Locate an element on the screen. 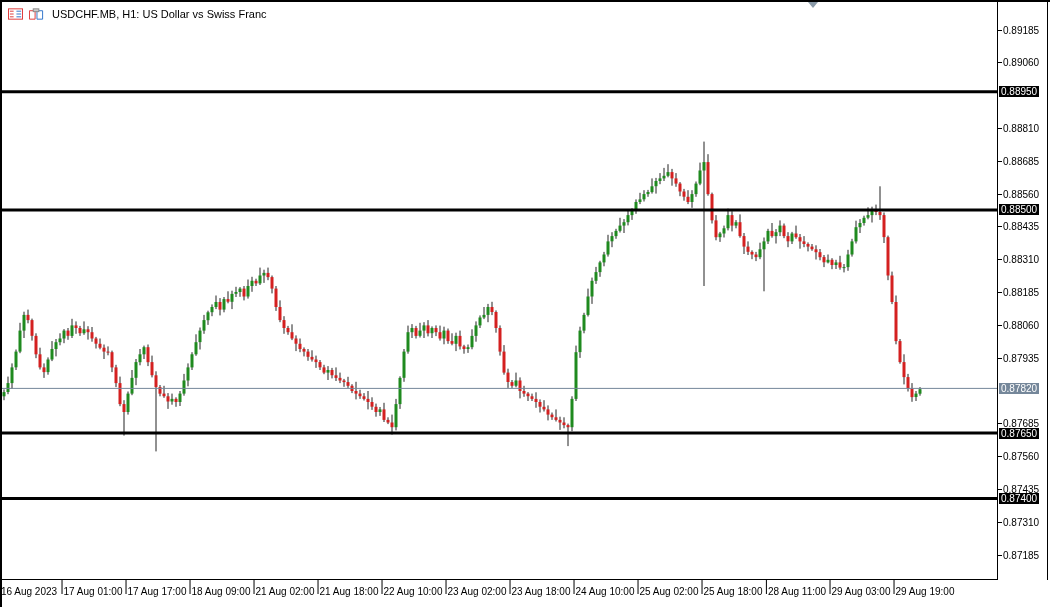  price-label: 0.88560 is located at coordinates (1021, 194).